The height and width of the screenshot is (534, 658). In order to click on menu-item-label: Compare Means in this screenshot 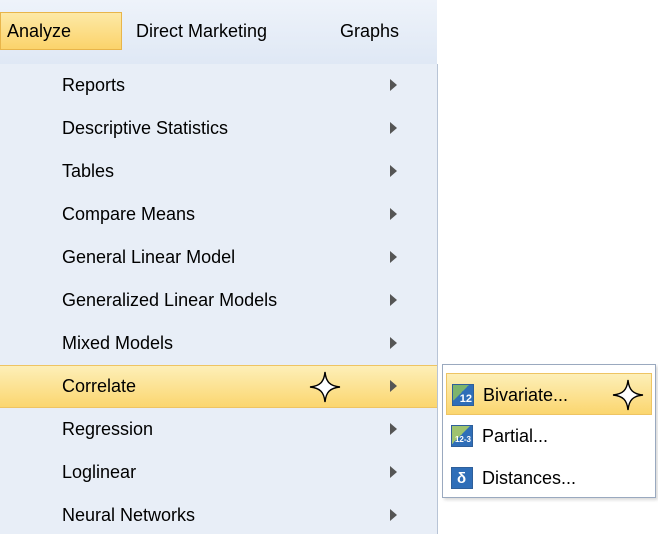, I will do `click(129, 214)`.